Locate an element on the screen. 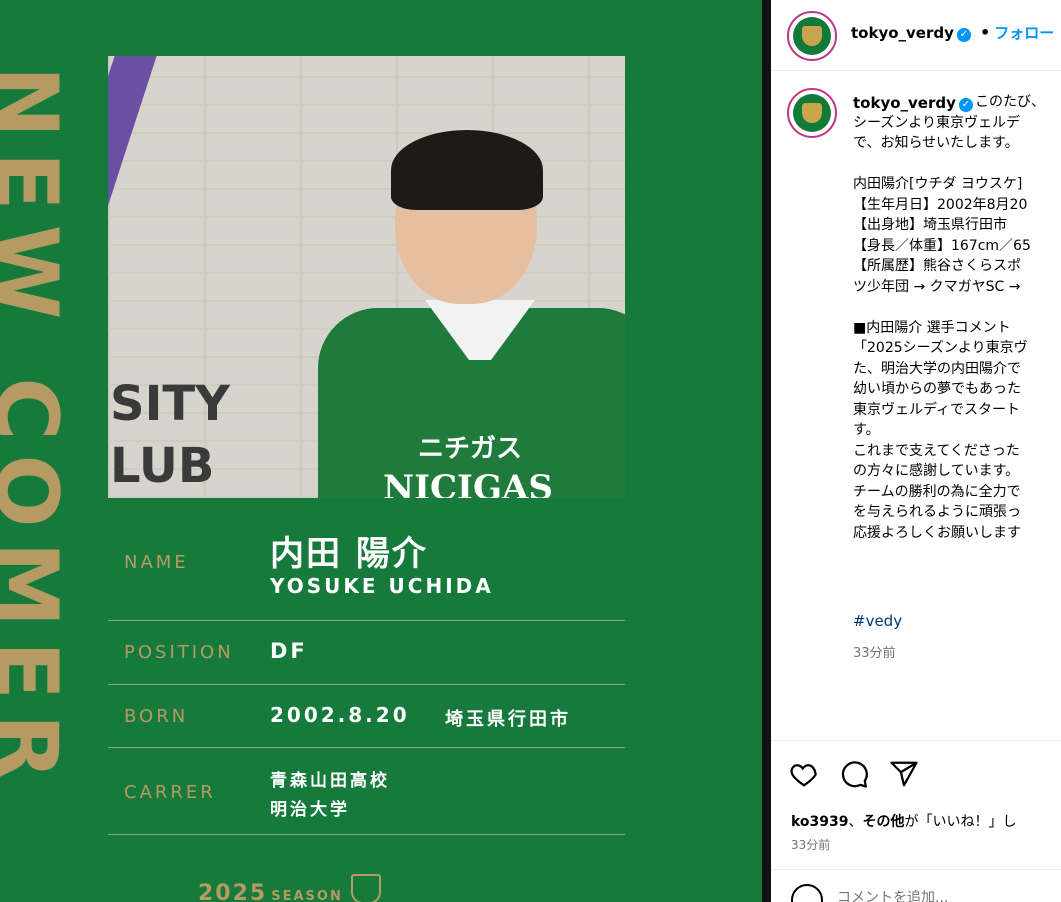 The image size is (1061, 902). born-label: BORN is located at coordinates (156, 716).